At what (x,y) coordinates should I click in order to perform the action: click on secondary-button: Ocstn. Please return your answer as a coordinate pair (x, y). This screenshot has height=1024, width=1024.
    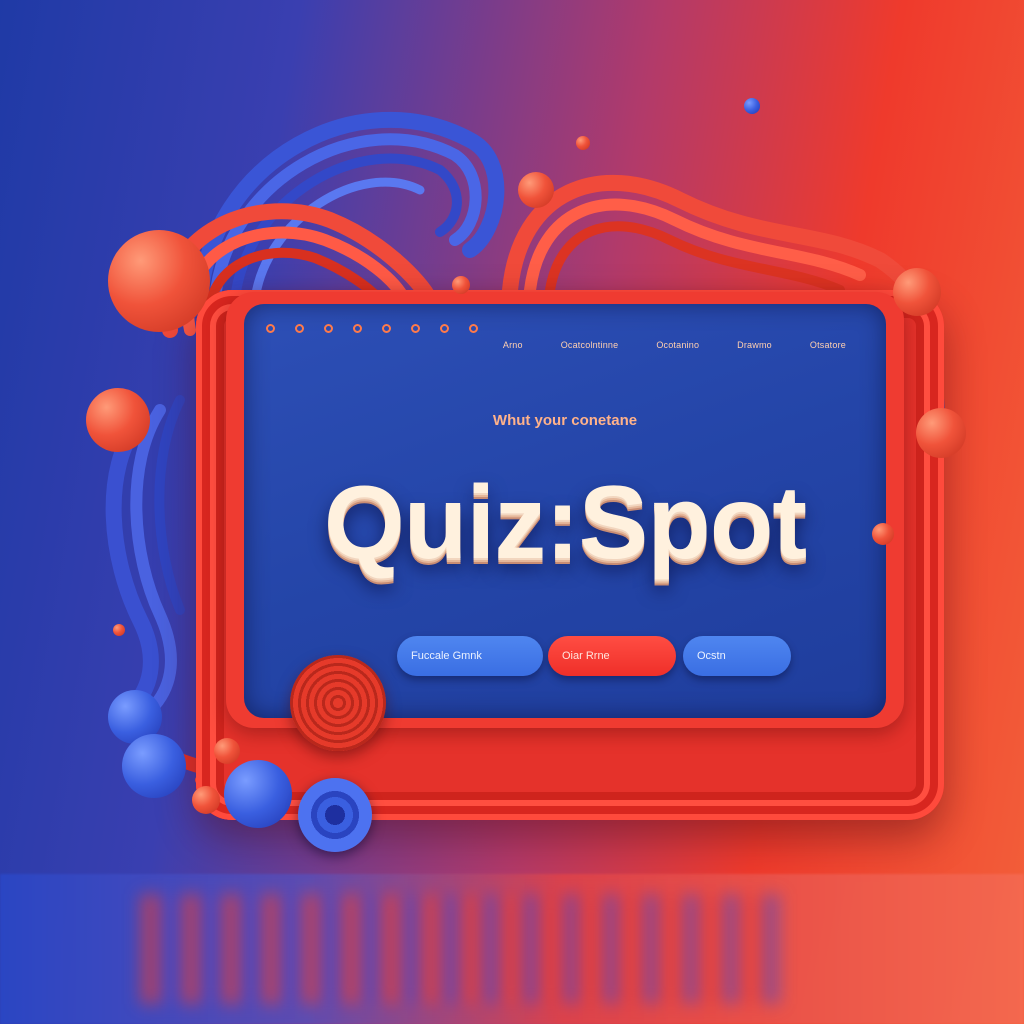
    Looking at the image, I should click on (737, 656).